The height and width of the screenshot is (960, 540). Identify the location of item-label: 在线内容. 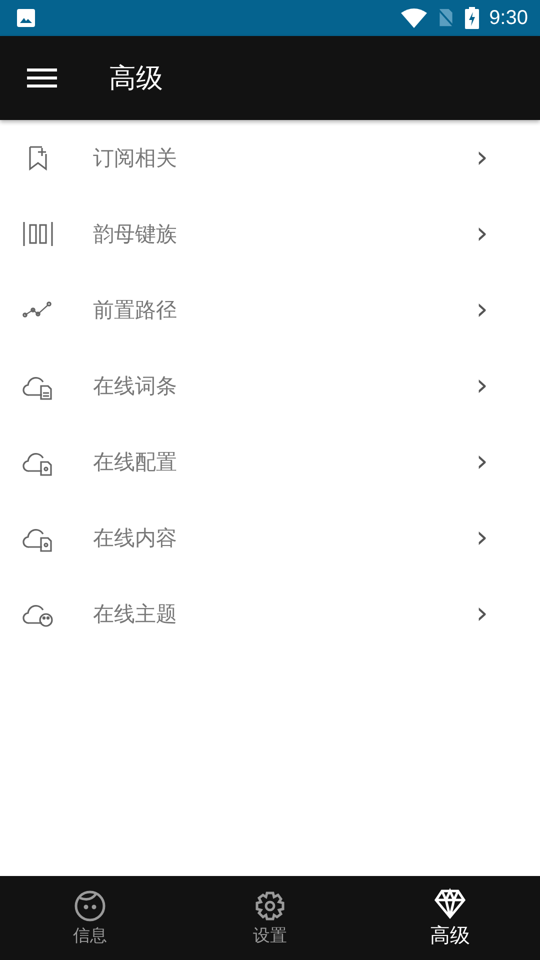
(135, 538).